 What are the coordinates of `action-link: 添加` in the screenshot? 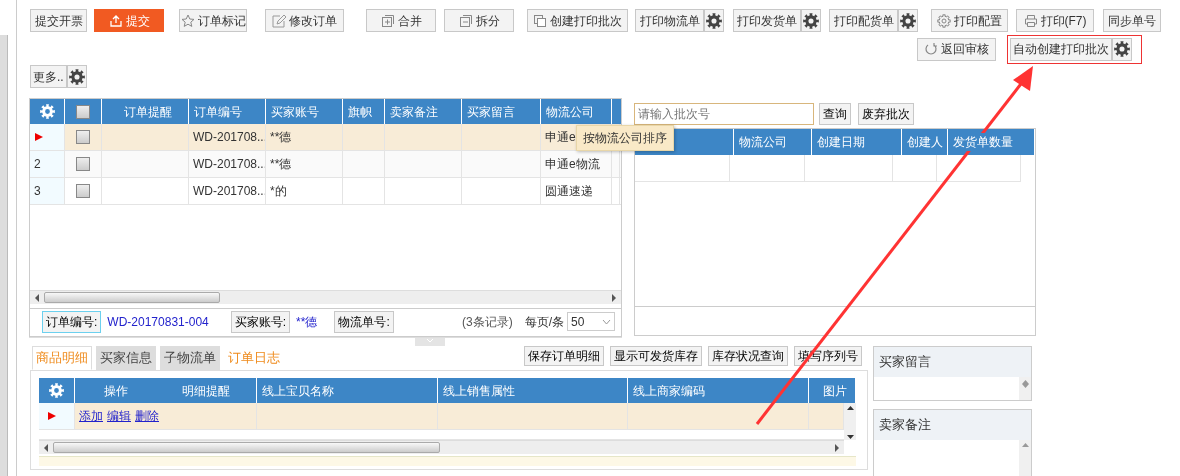 It's located at (91, 416).